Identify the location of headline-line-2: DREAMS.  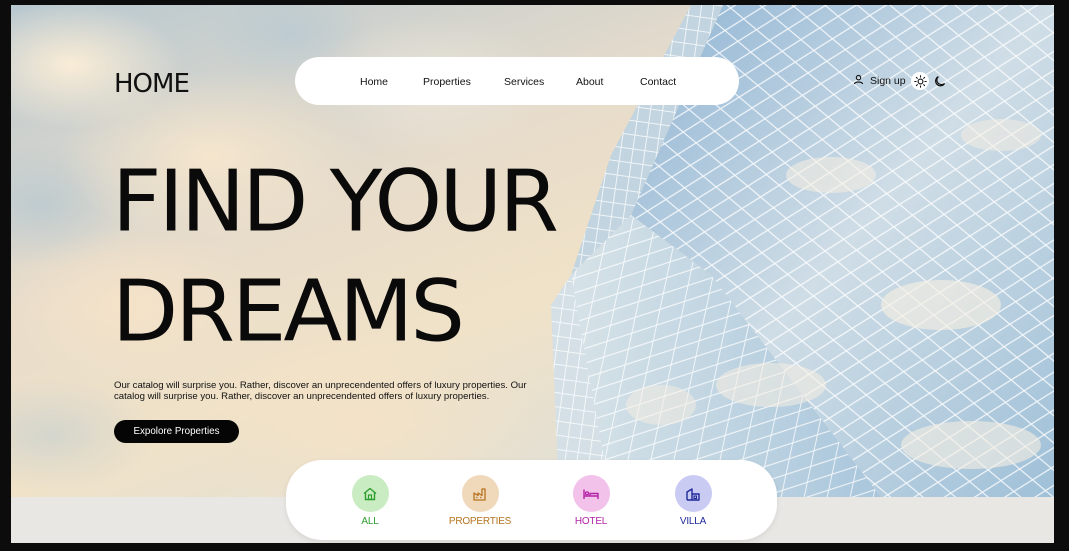
(288, 311).